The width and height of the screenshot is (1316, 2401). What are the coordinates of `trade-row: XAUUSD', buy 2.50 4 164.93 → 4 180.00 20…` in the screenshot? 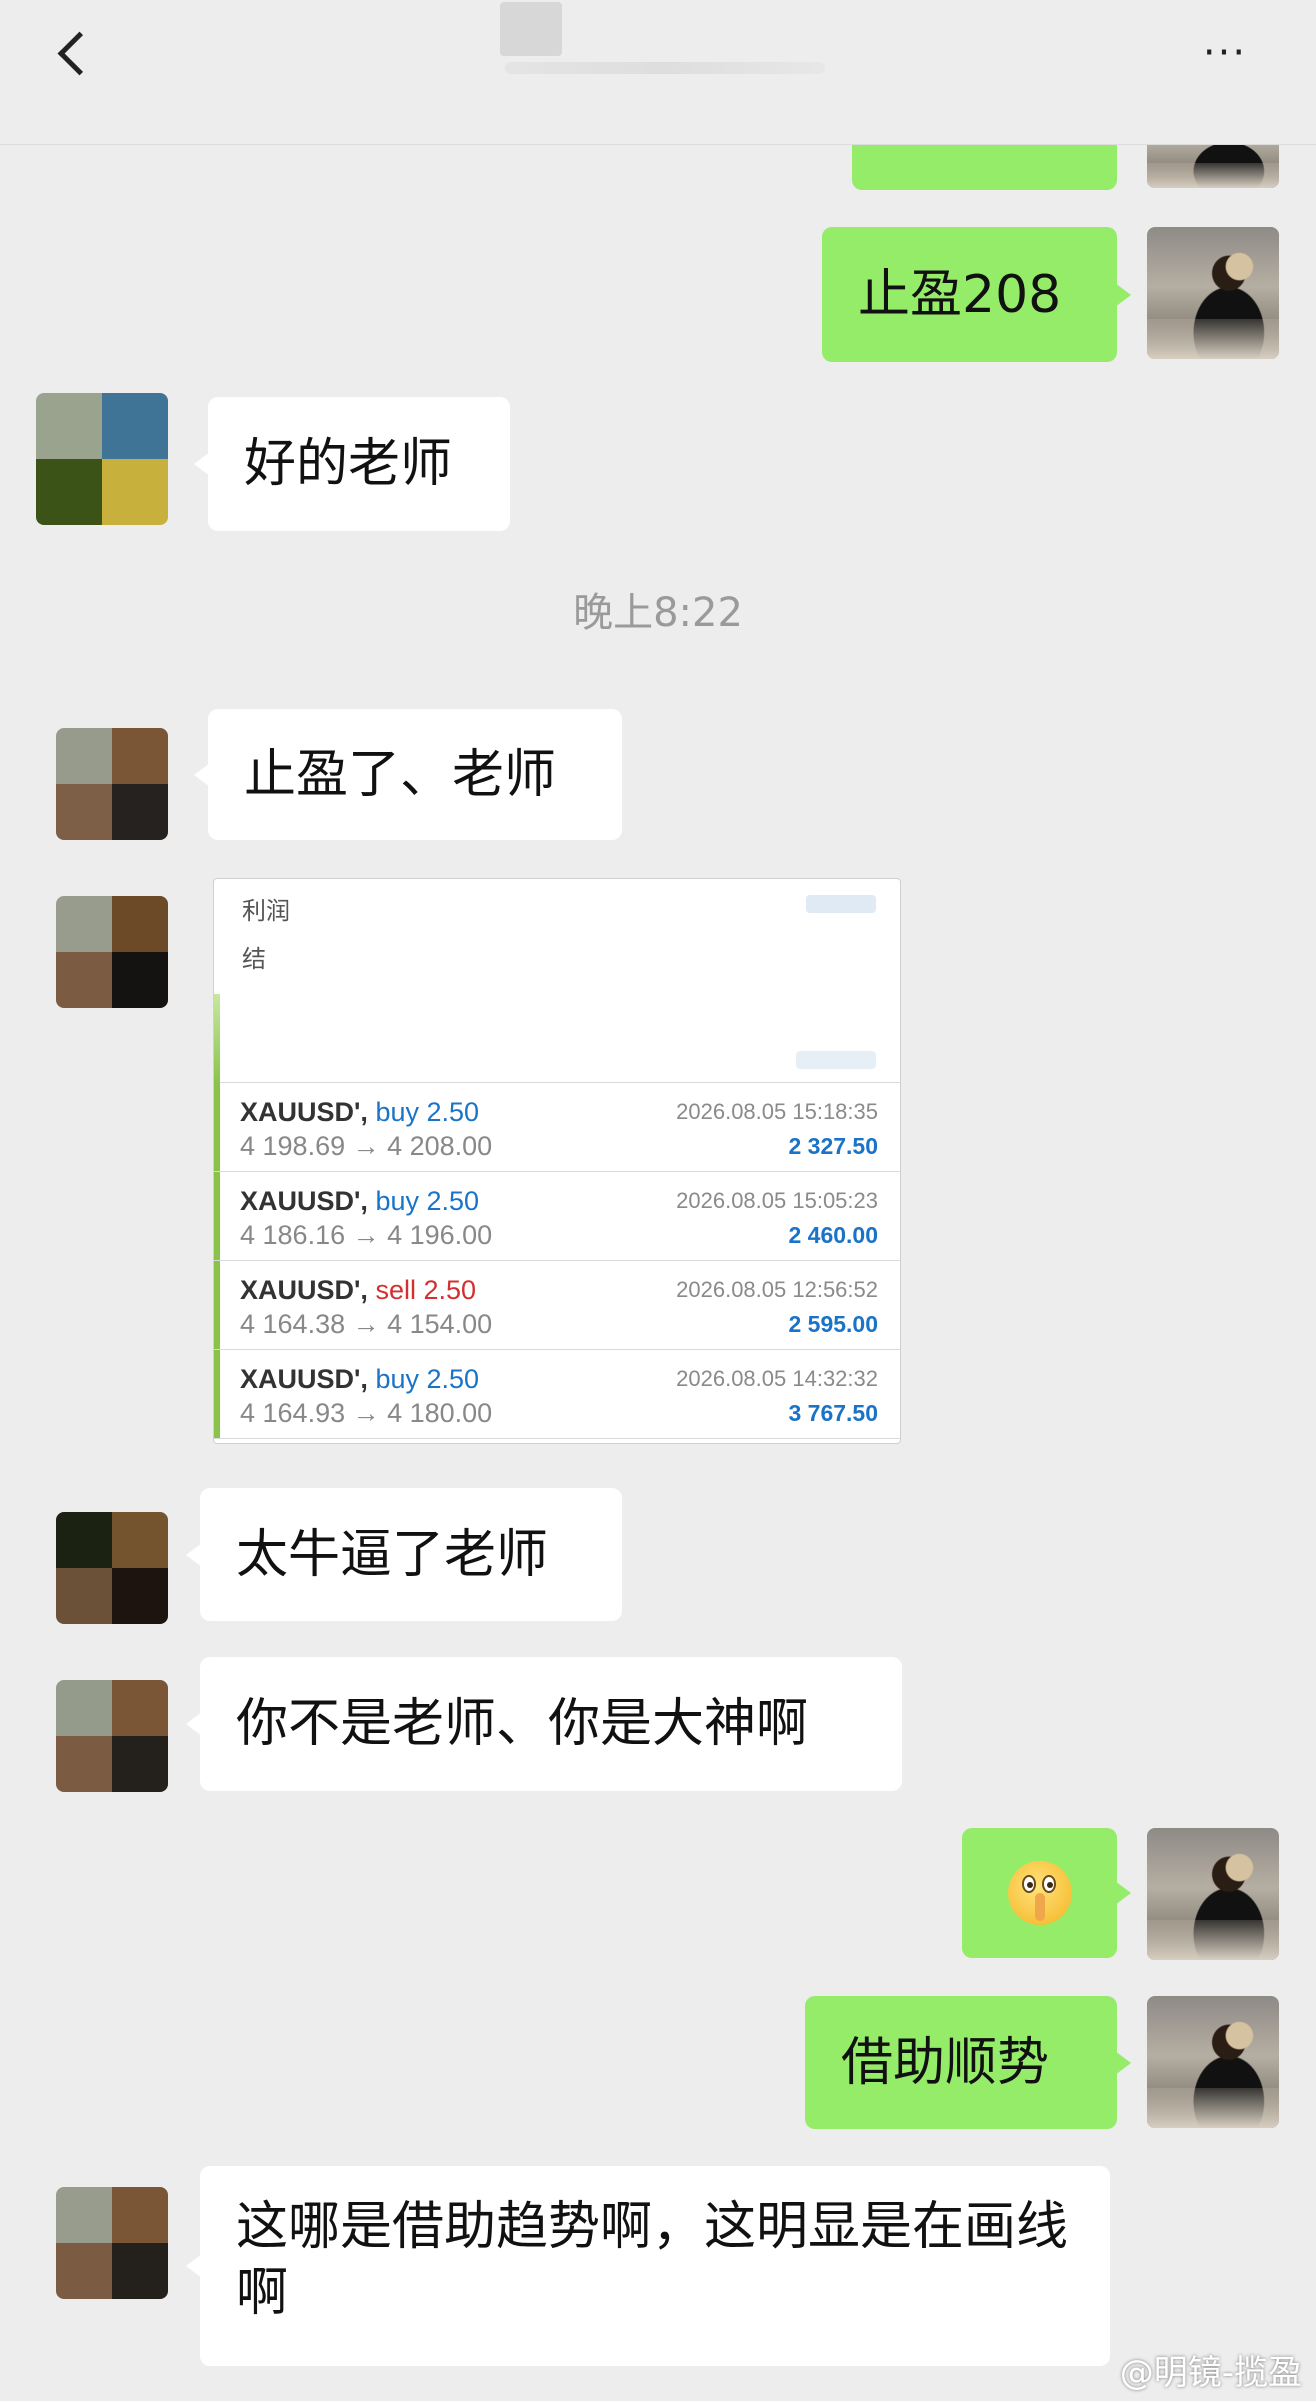 It's located at (557, 1394).